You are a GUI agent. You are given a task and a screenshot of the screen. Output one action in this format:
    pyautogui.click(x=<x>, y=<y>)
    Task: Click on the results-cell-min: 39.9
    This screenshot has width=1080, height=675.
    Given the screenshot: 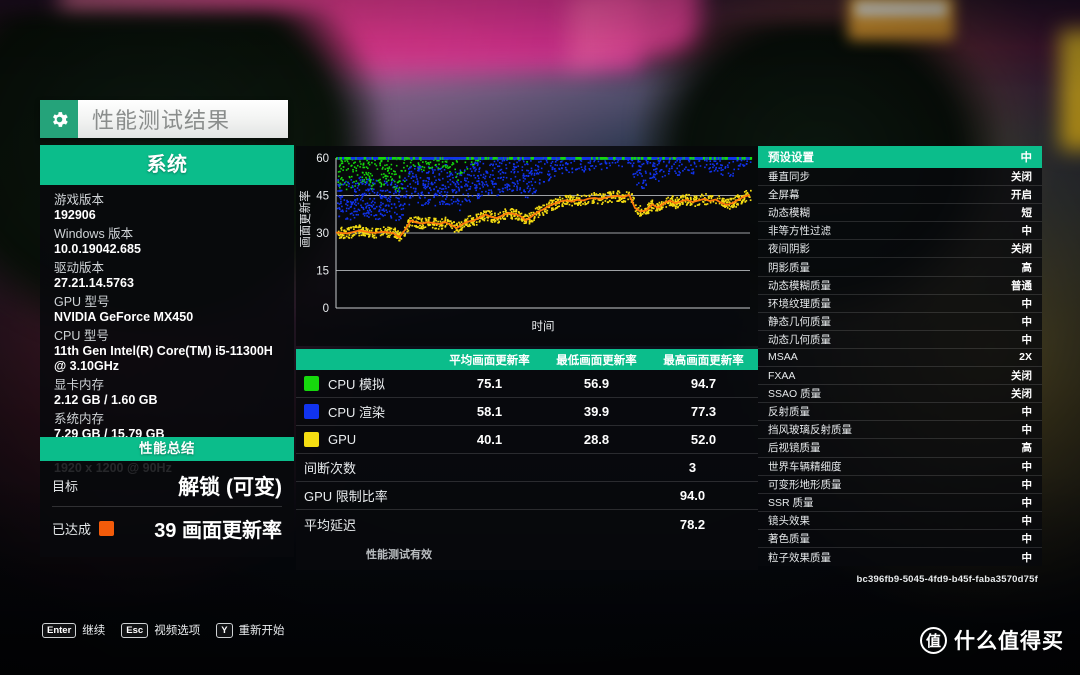 What is the action you would take?
    pyautogui.click(x=596, y=411)
    